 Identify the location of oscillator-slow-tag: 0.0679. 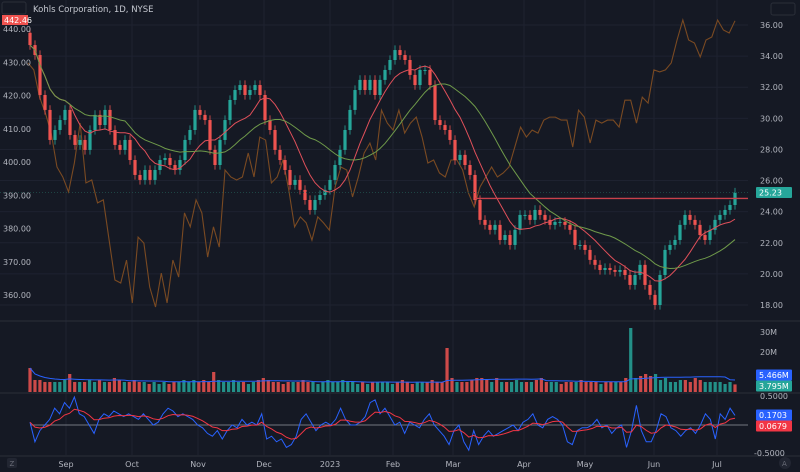
(773, 426).